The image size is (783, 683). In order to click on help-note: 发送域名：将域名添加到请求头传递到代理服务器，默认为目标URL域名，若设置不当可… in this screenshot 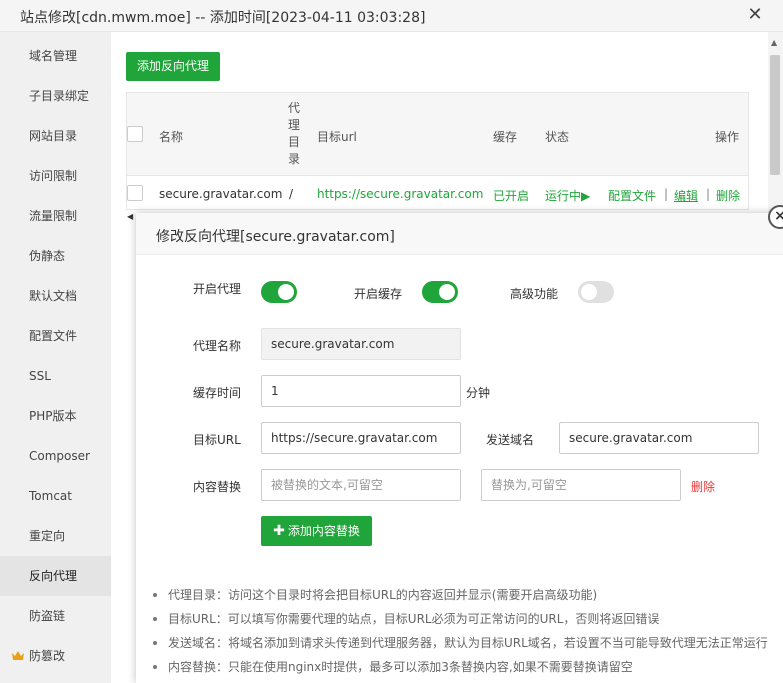, I will do `click(463, 643)`.